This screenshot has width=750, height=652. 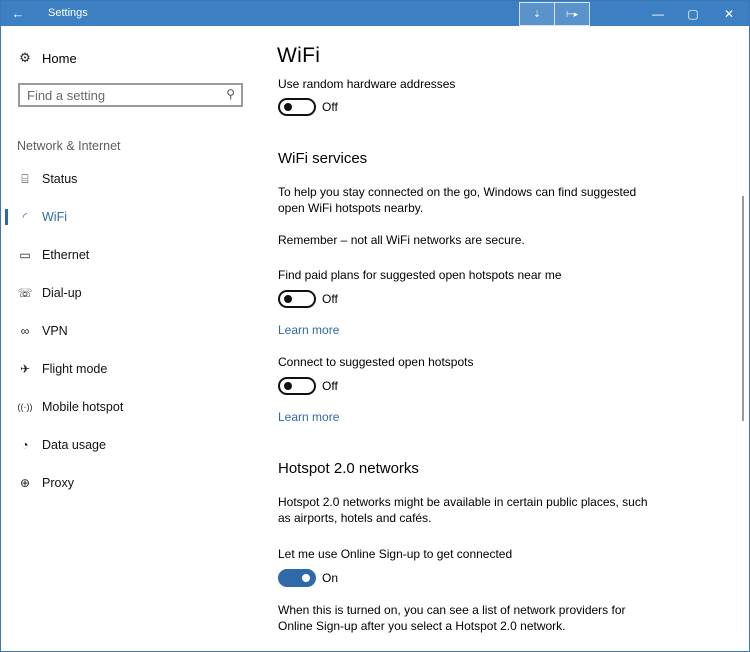 I want to click on sidebar-item-label: Mobile hotspot, so click(x=83, y=407).